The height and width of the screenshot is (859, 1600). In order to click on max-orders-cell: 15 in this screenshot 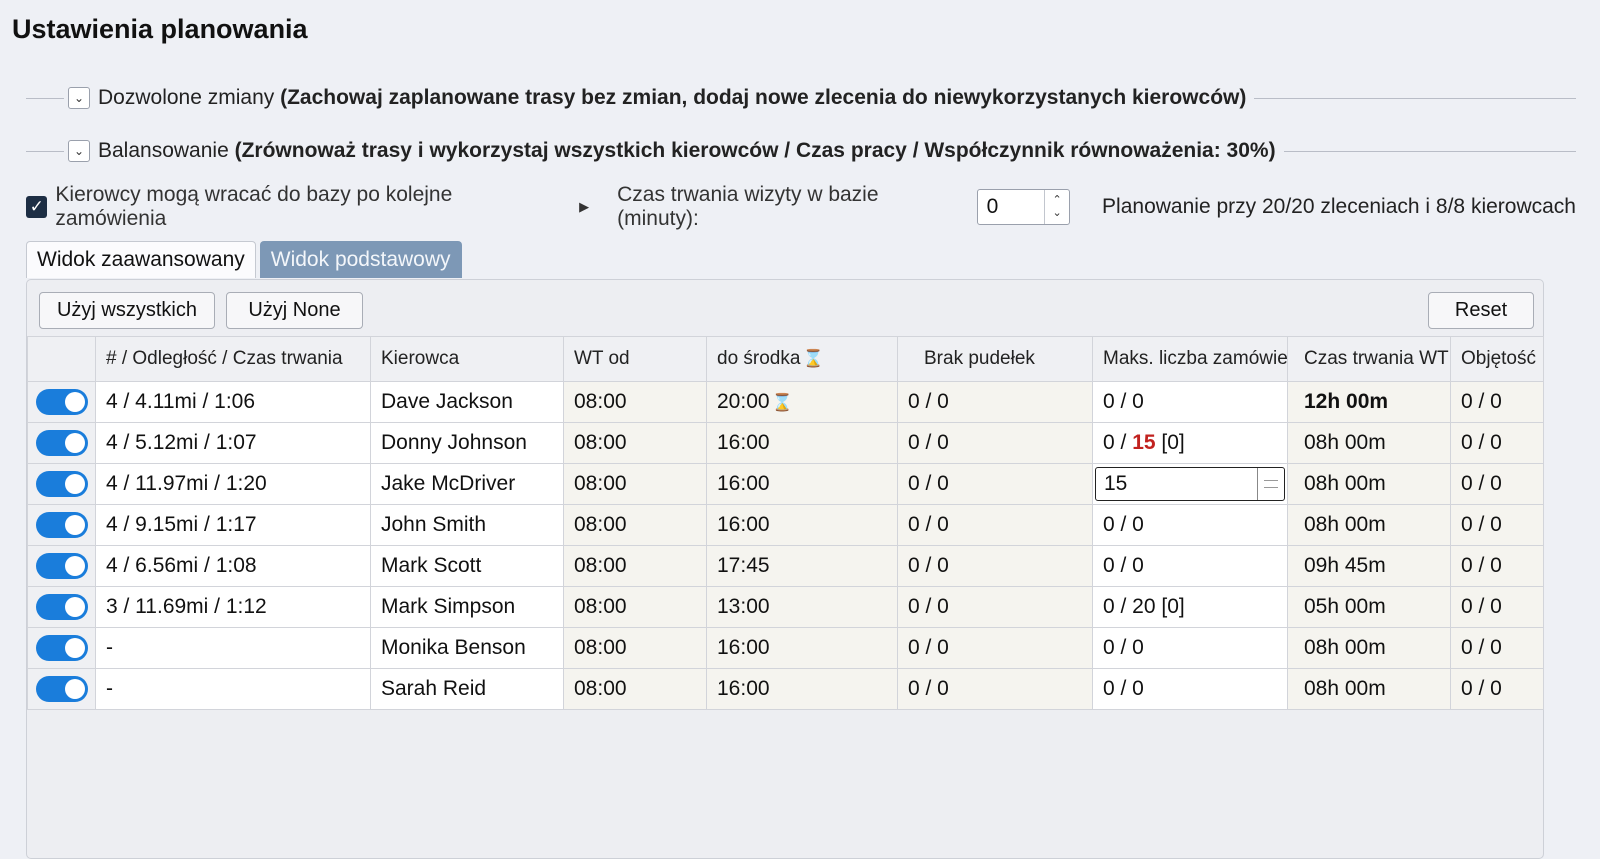, I will do `click(1190, 484)`.